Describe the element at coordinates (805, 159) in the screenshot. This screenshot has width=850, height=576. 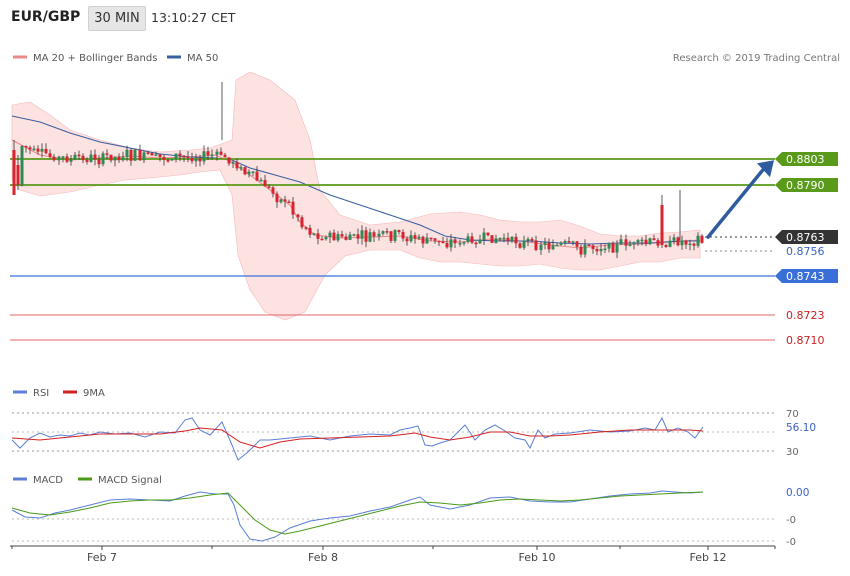
I see `level-label-0.8803: 0.8803` at that location.